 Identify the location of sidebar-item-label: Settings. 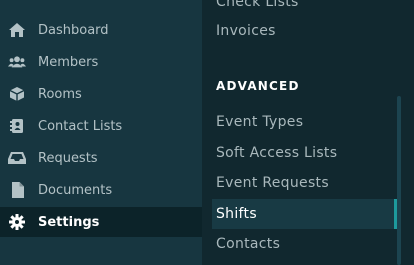
(69, 222).